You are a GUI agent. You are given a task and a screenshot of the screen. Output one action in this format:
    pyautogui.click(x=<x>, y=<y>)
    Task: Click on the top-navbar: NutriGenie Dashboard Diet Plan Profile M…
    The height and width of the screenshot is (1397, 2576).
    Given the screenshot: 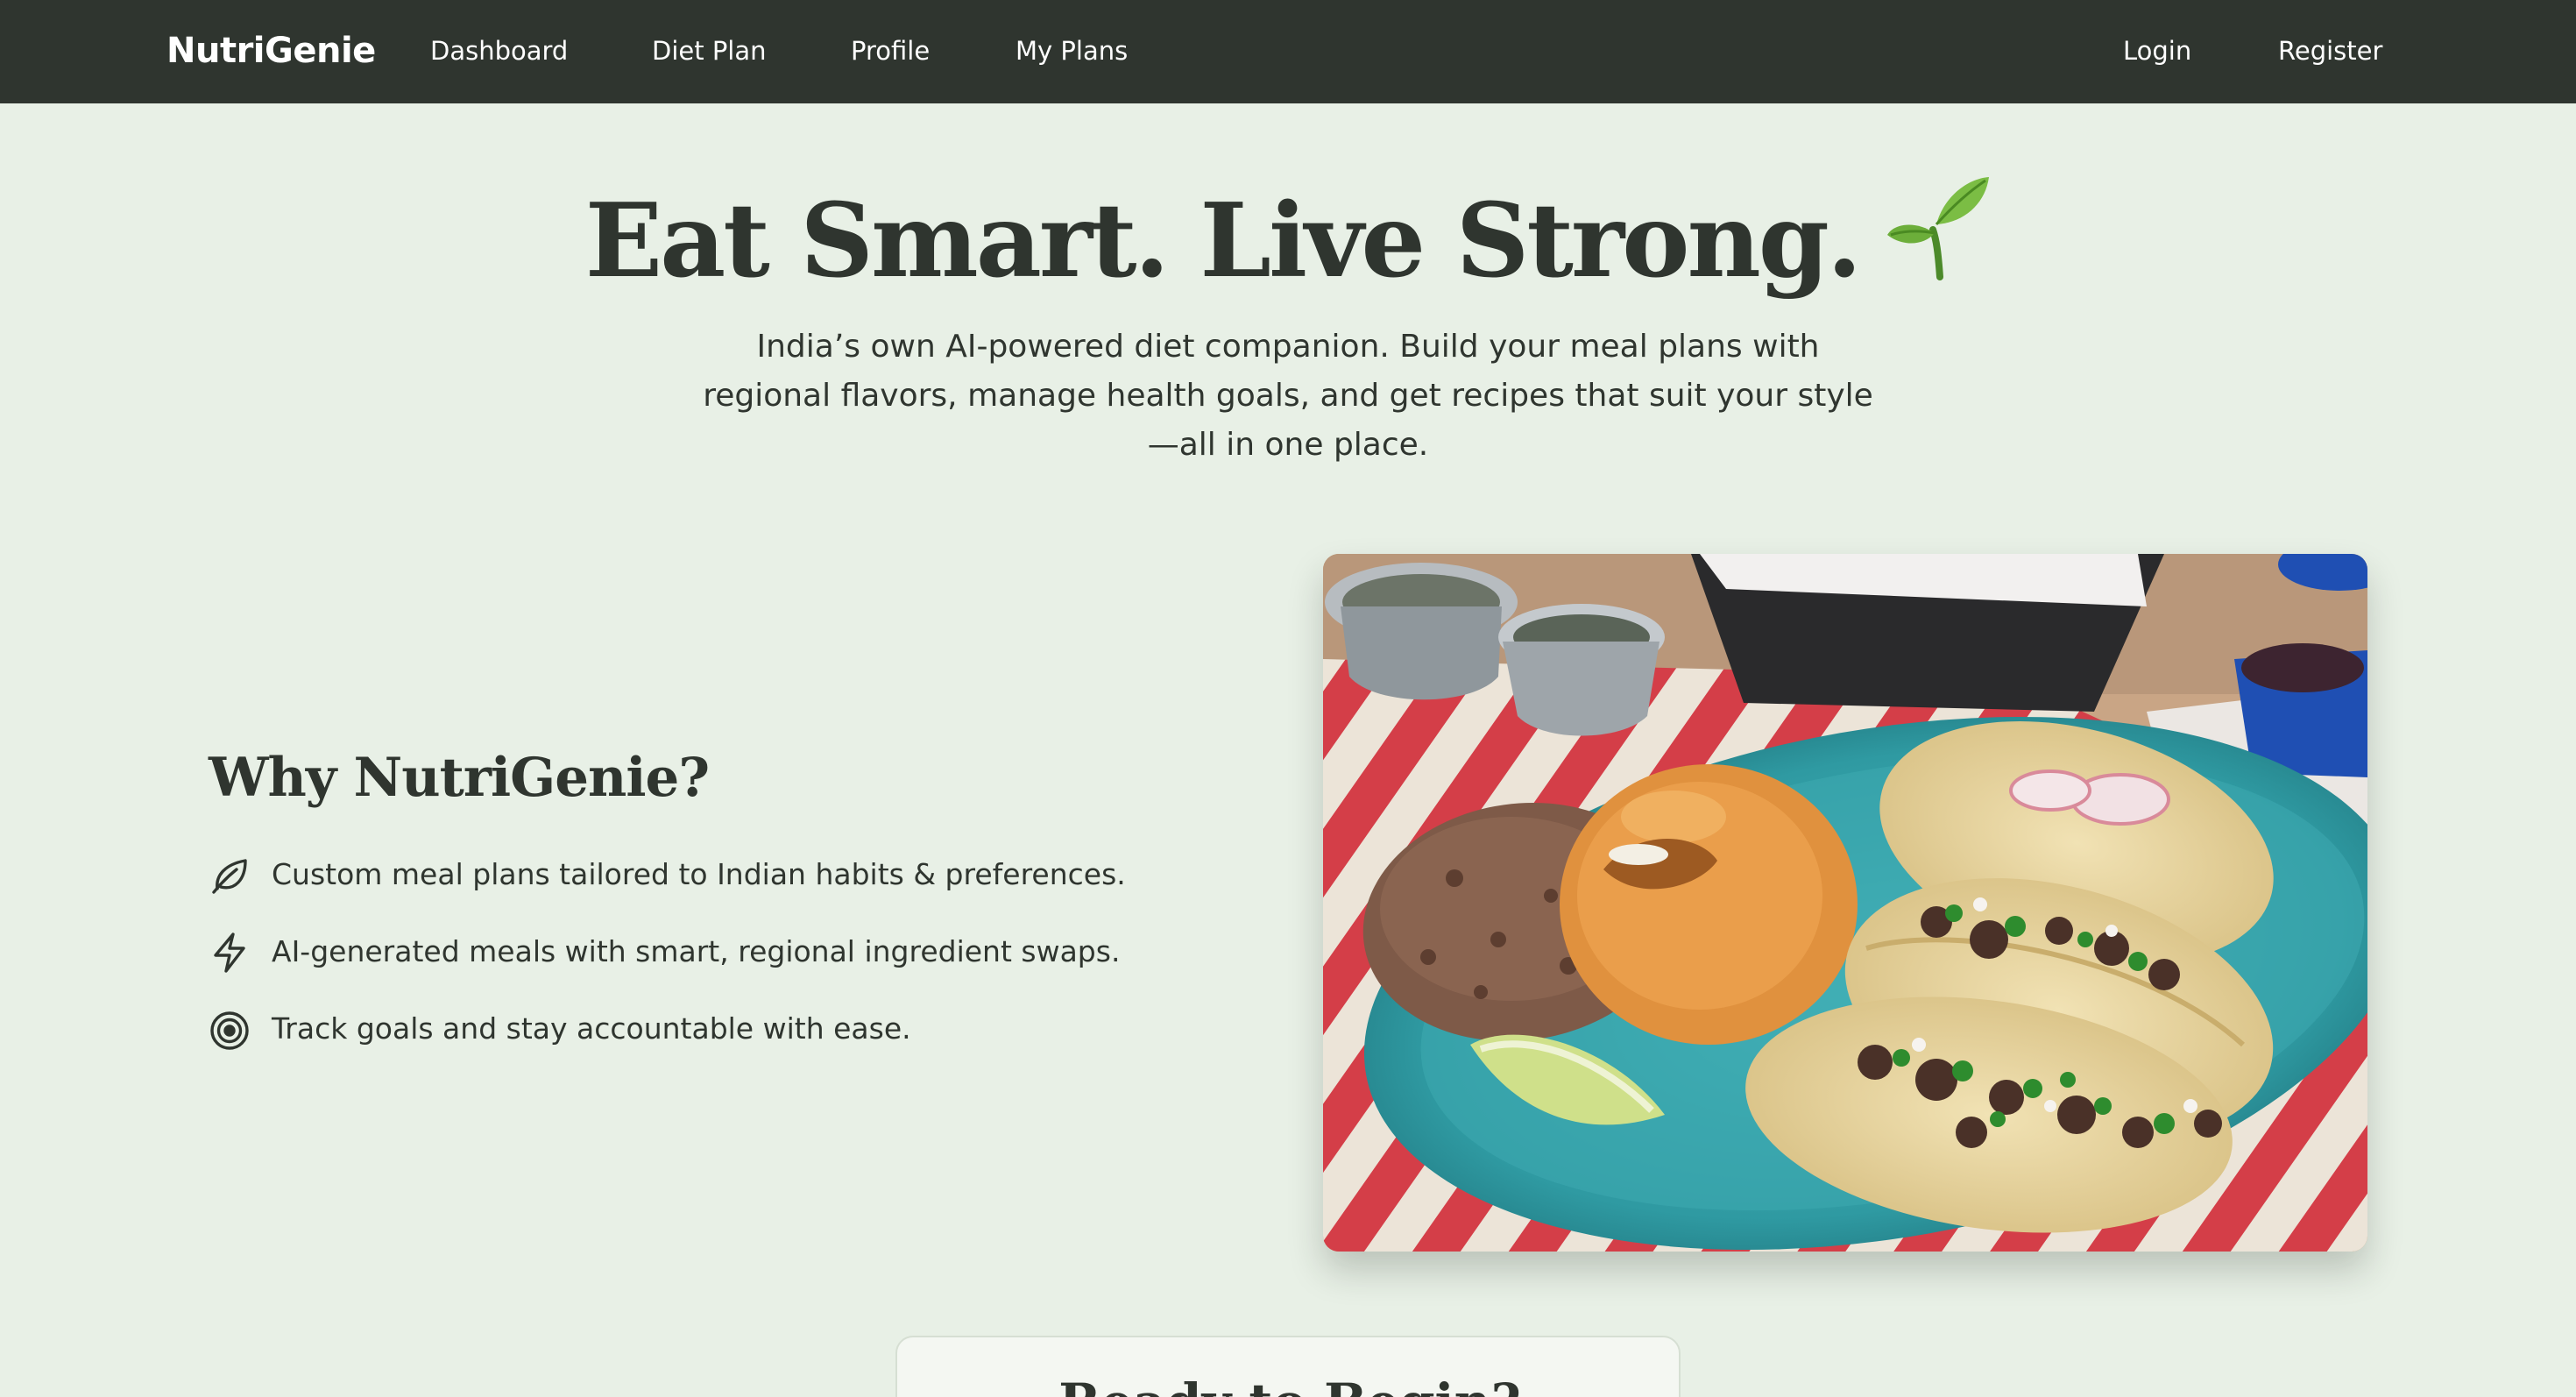 What is the action you would take?
    pyautogui.click(x=1288, y=52)
    